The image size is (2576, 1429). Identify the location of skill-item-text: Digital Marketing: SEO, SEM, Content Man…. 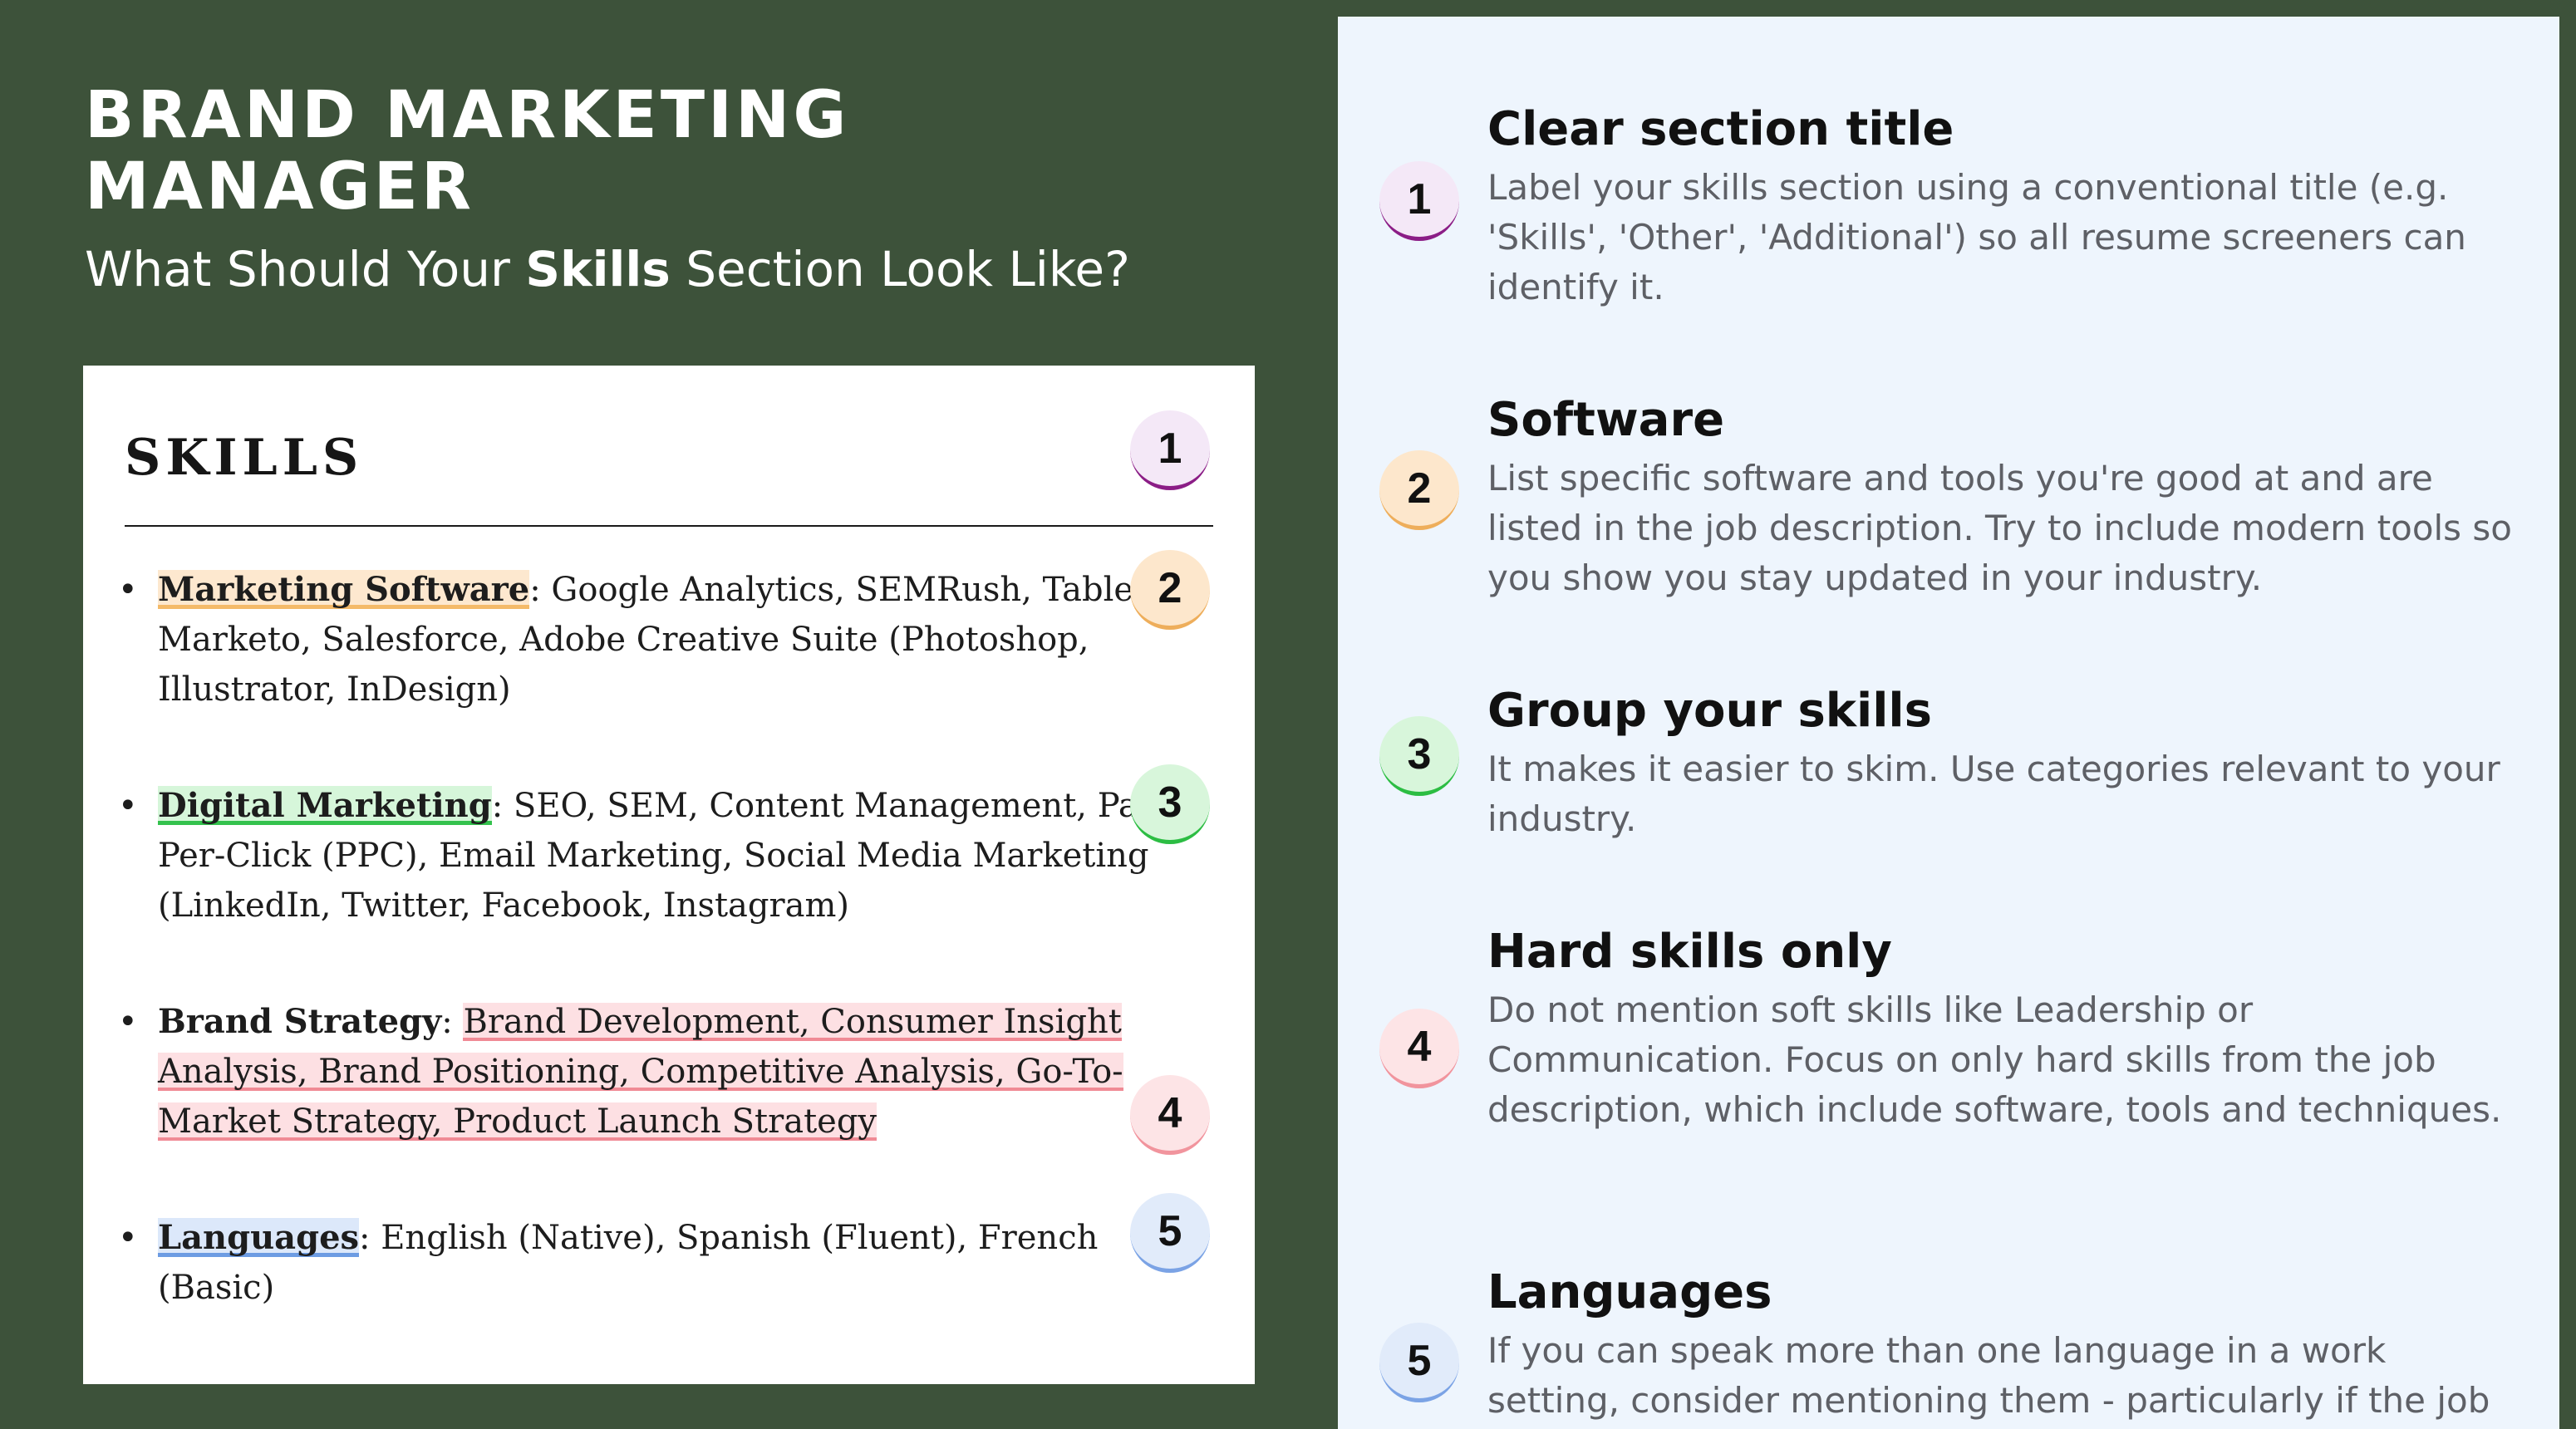
(698, 856).